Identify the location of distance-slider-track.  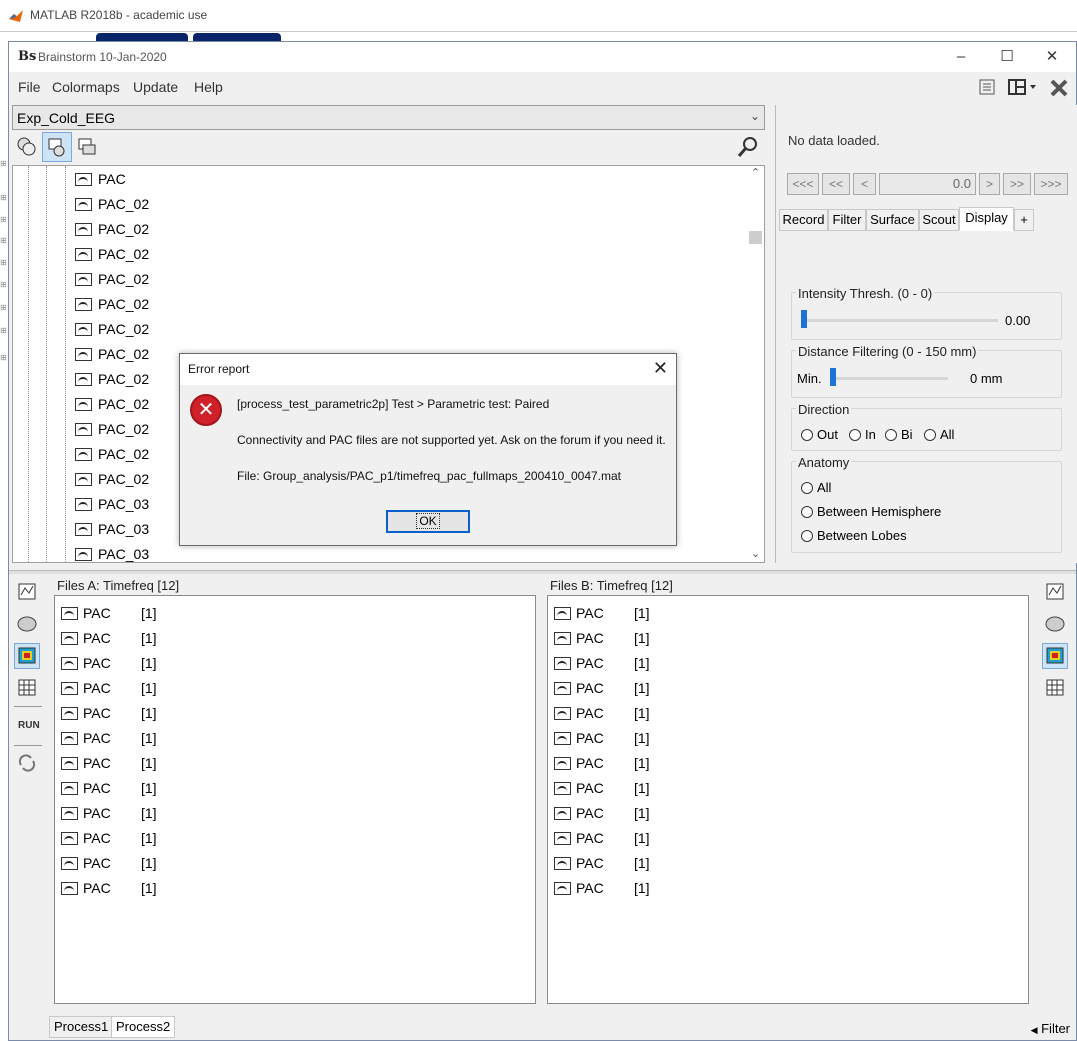
(890, 378).